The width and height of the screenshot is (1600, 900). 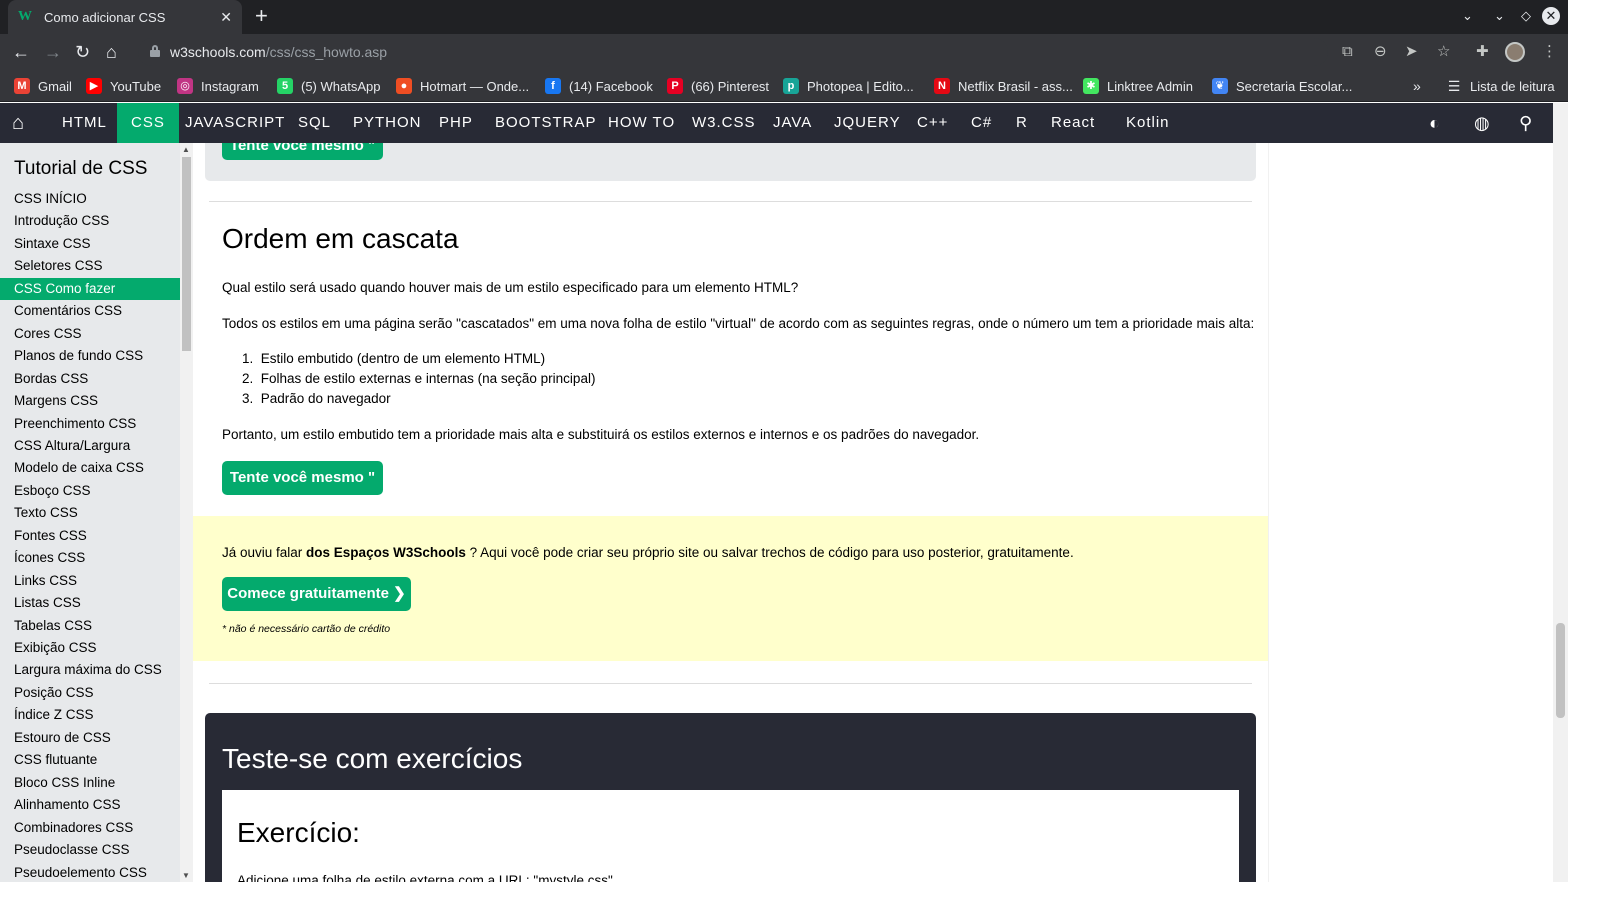 I want to click on sidebar-item: CSS INÍCIO, so click(x=90, y=199).